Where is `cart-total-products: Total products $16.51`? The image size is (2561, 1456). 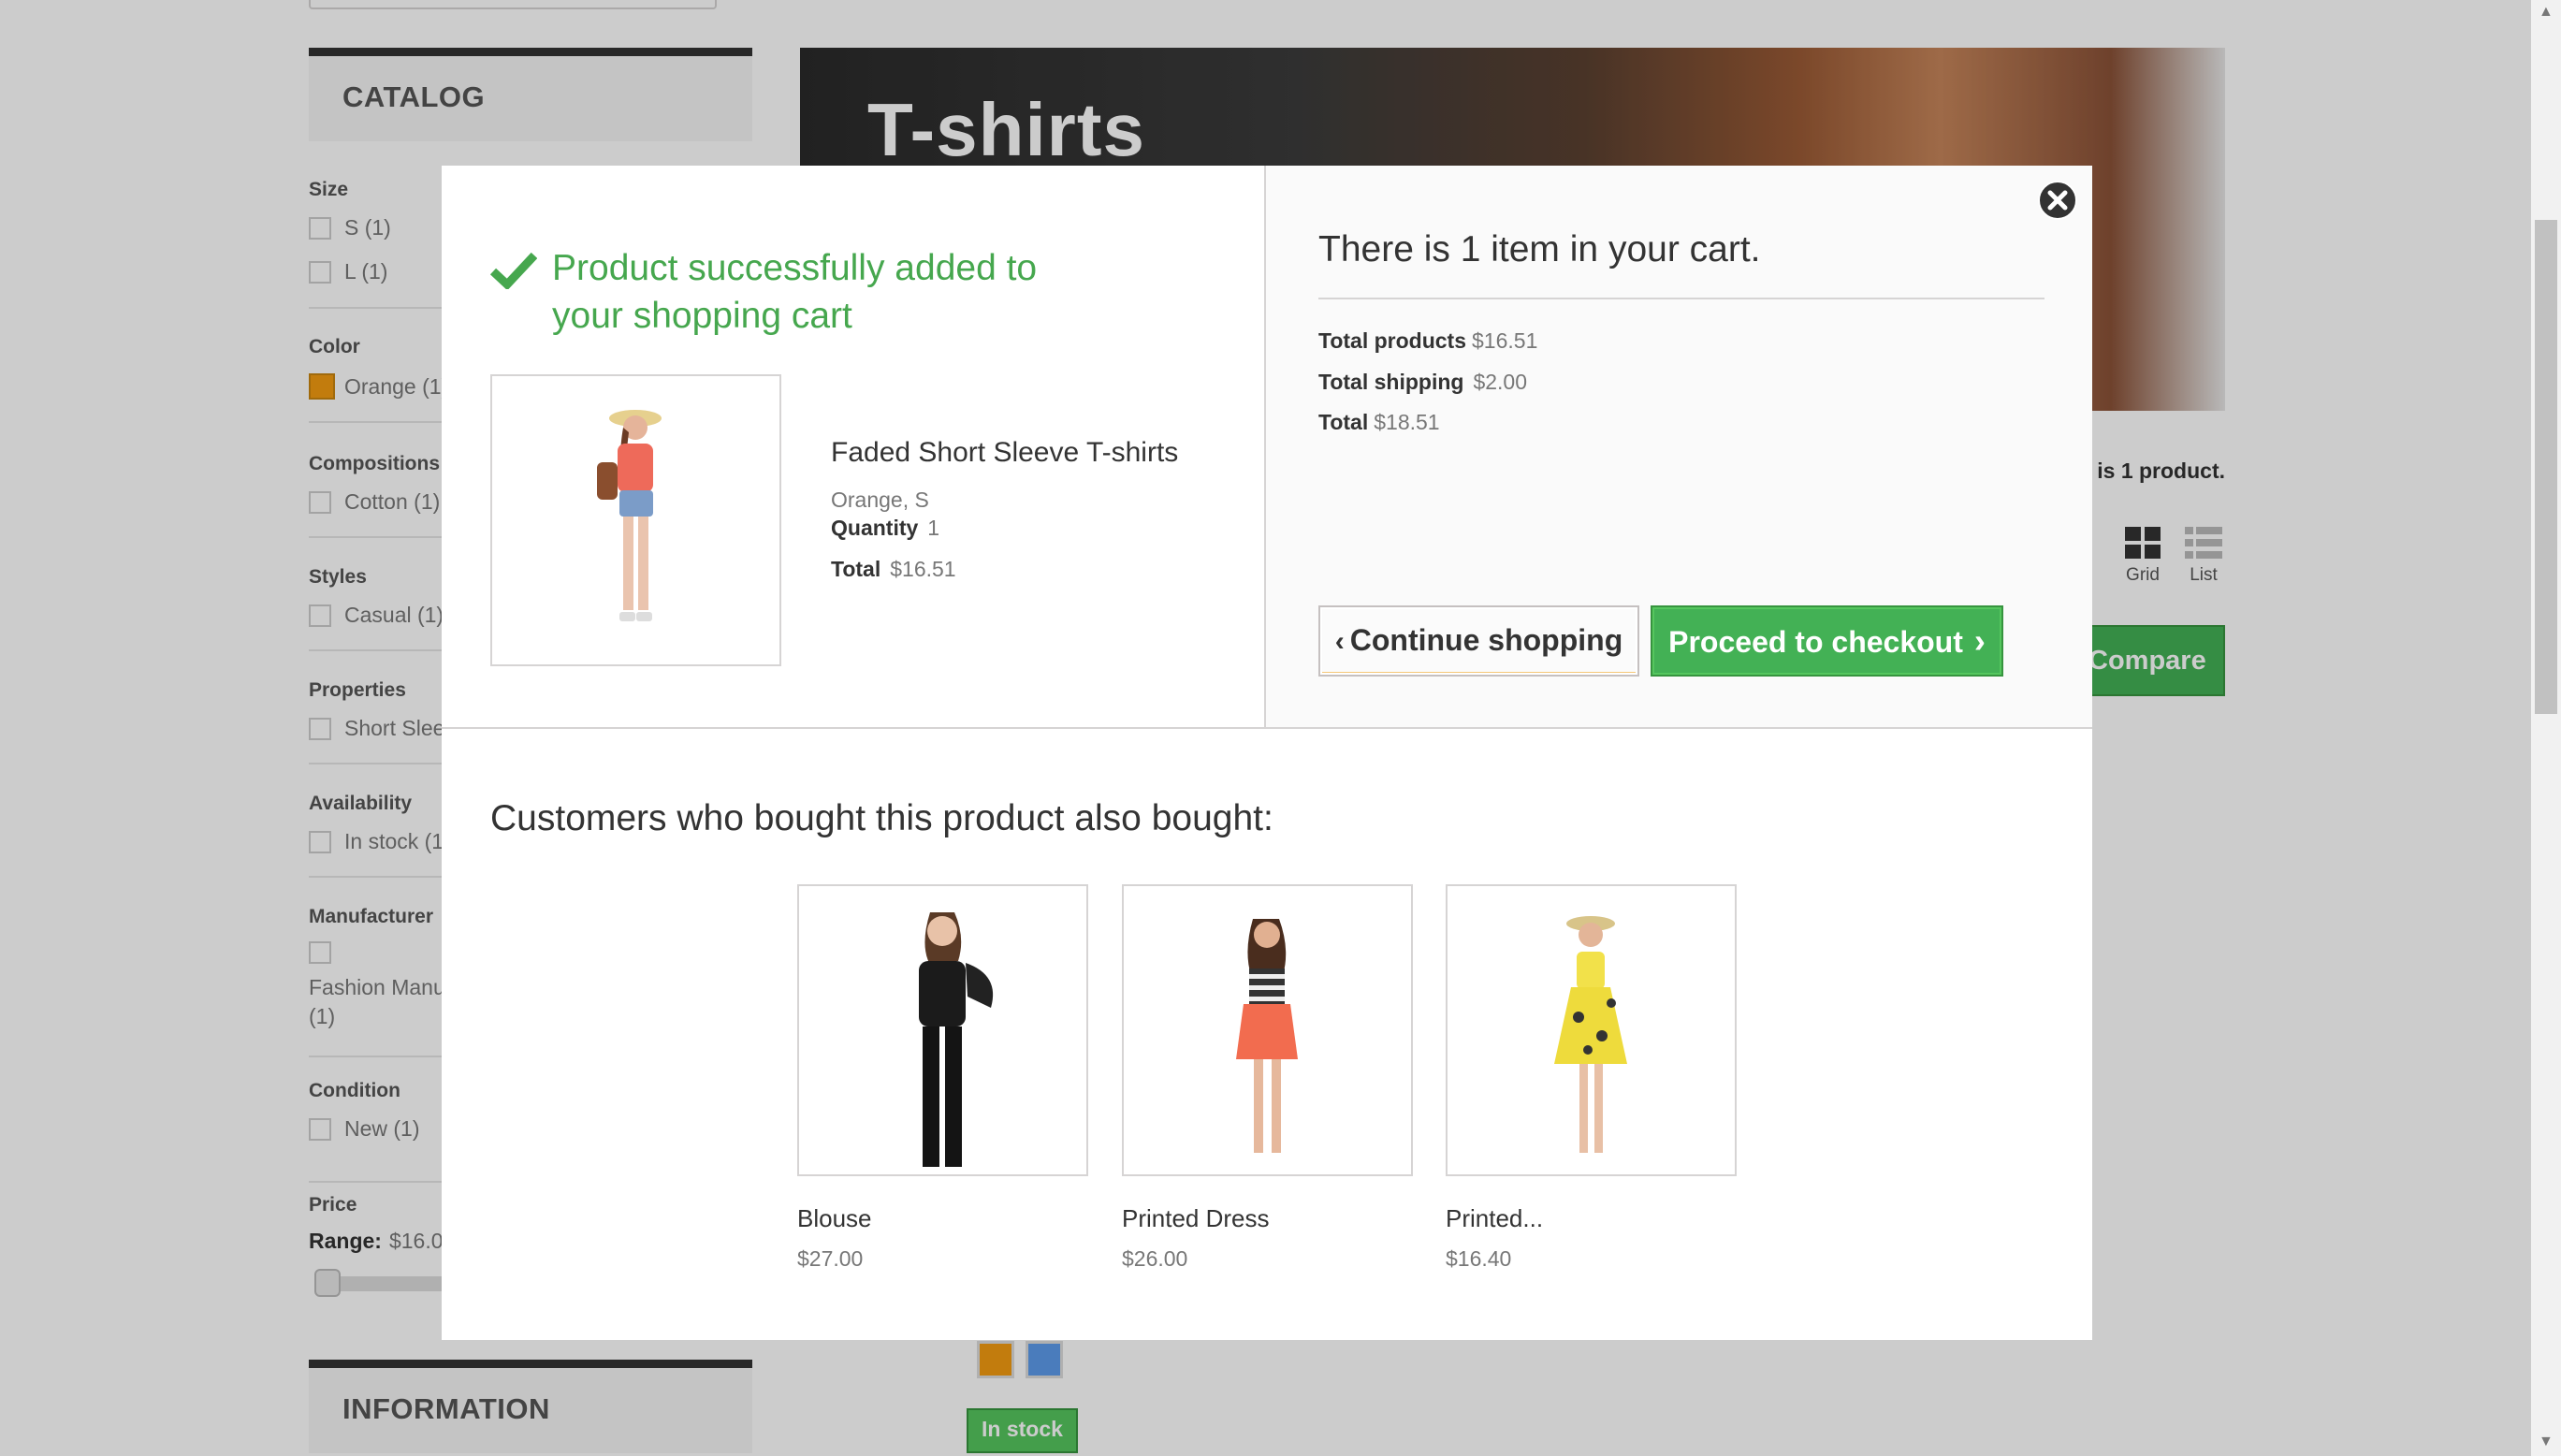 cart-total-products: Total products $16.51 is located at coordinates (1428, 340).